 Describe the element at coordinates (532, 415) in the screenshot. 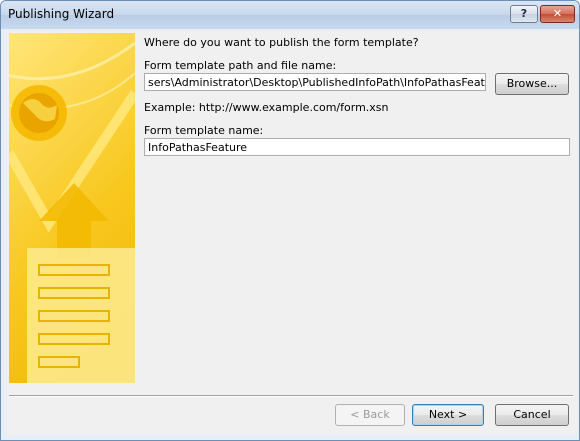

I see `cancel-button: Cancel` at that location.